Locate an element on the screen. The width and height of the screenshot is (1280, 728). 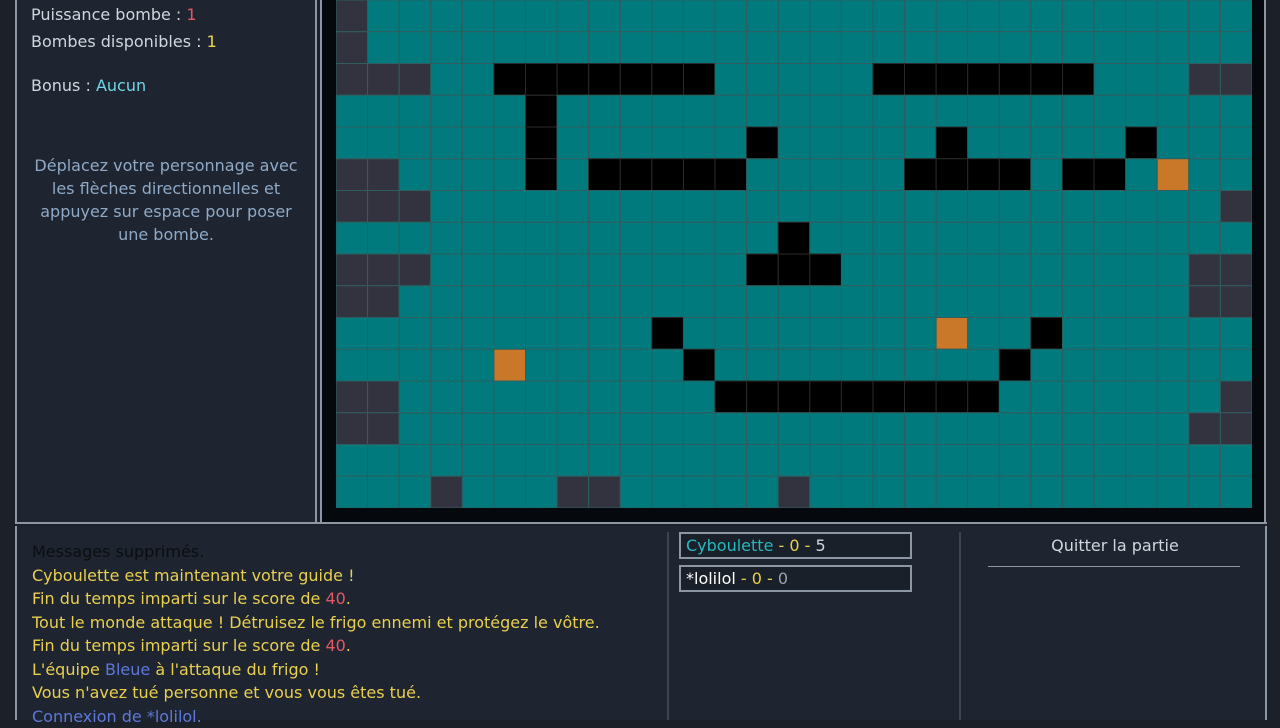
score-row-cyboulette: Cyboulette - 0 - 5 is located at coordinates (795, 545).